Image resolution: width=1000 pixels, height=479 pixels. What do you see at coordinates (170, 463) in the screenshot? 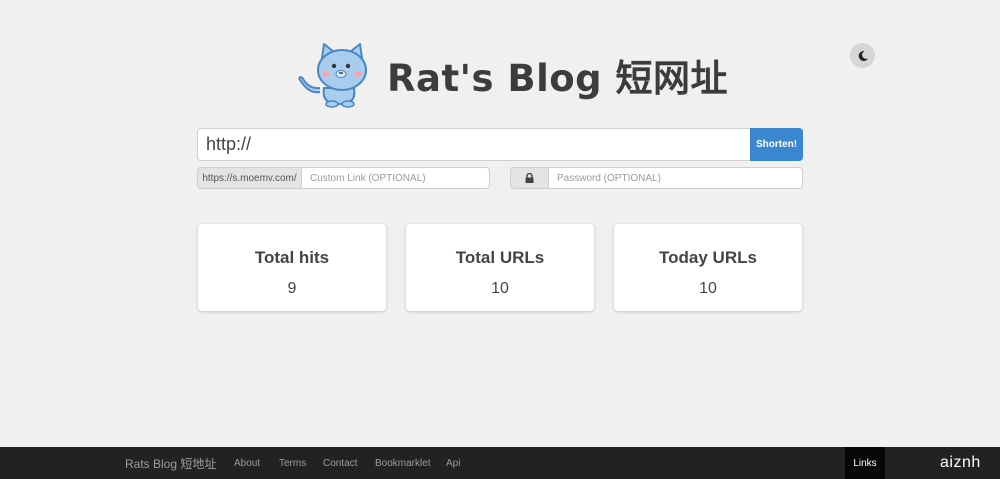
I see `footer-brand-link: Rats Blog 短地址` at bounding box center [170, 463].